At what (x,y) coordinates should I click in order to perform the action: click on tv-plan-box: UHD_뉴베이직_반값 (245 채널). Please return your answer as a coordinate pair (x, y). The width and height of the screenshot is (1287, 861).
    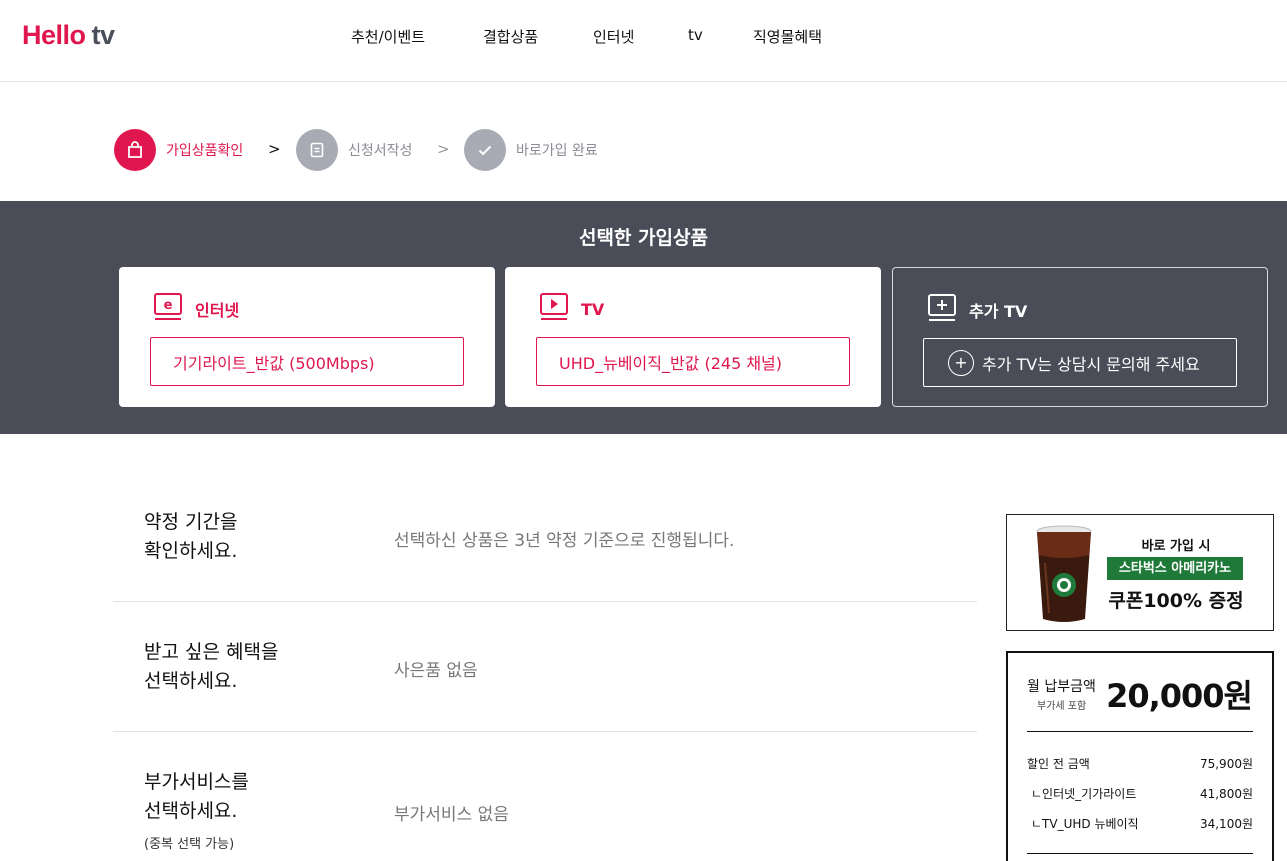
    Looking at the image, I should click on (693, 361).